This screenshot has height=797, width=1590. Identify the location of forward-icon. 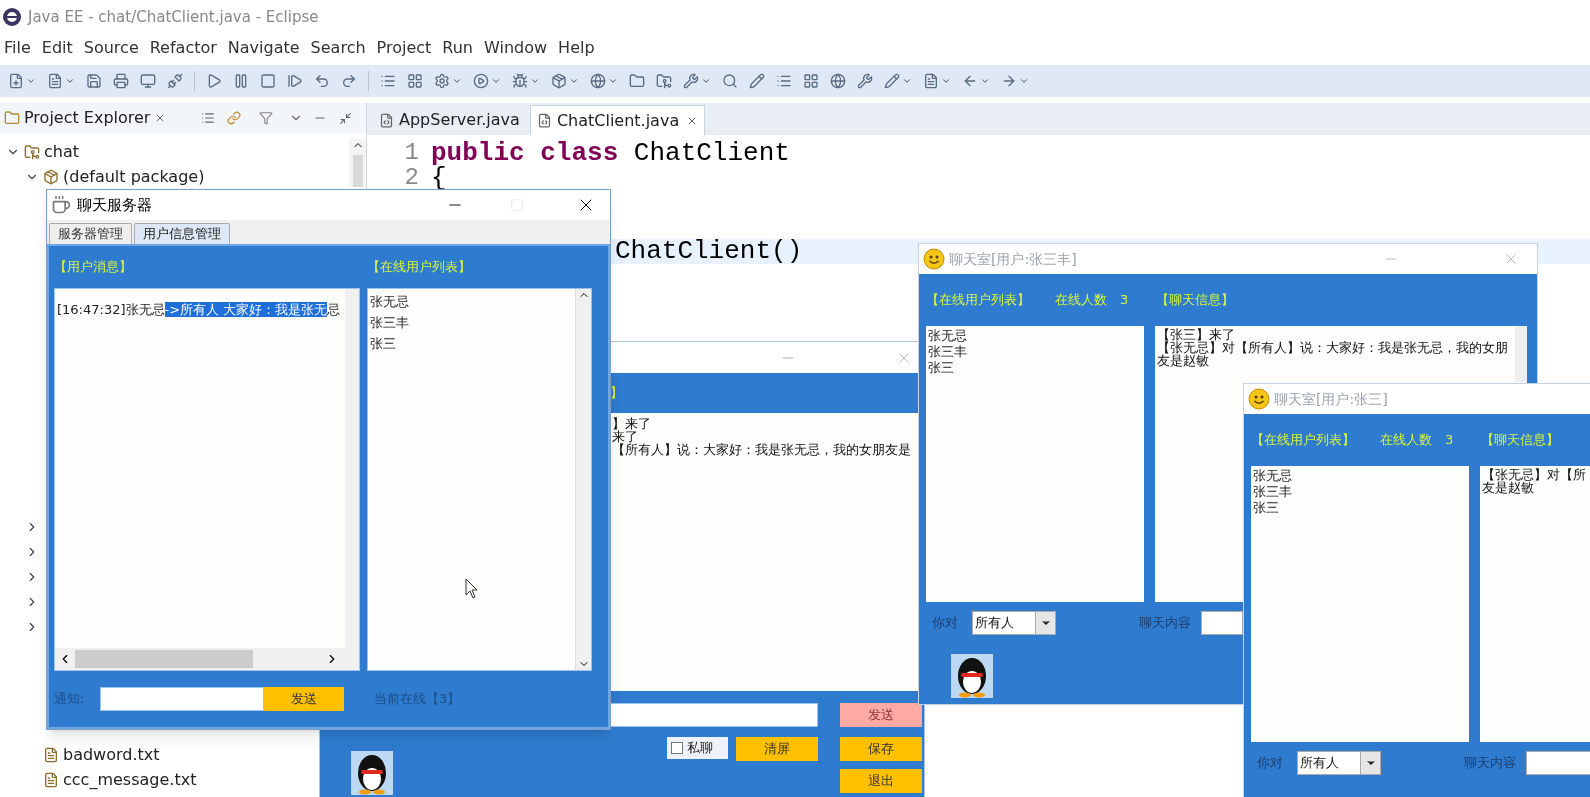
(1009, 81).